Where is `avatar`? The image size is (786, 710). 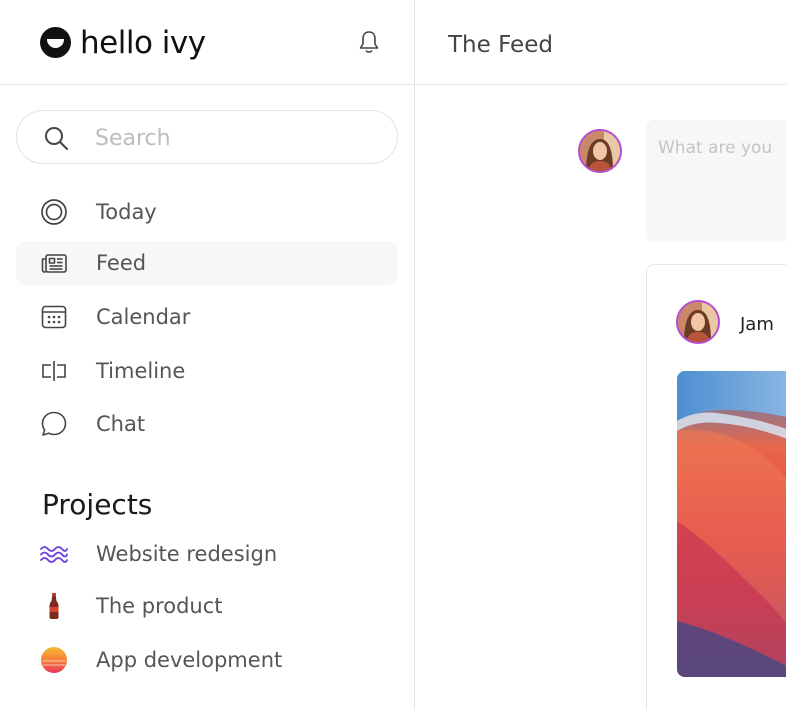 avatar is located at coordinates (600, 151).